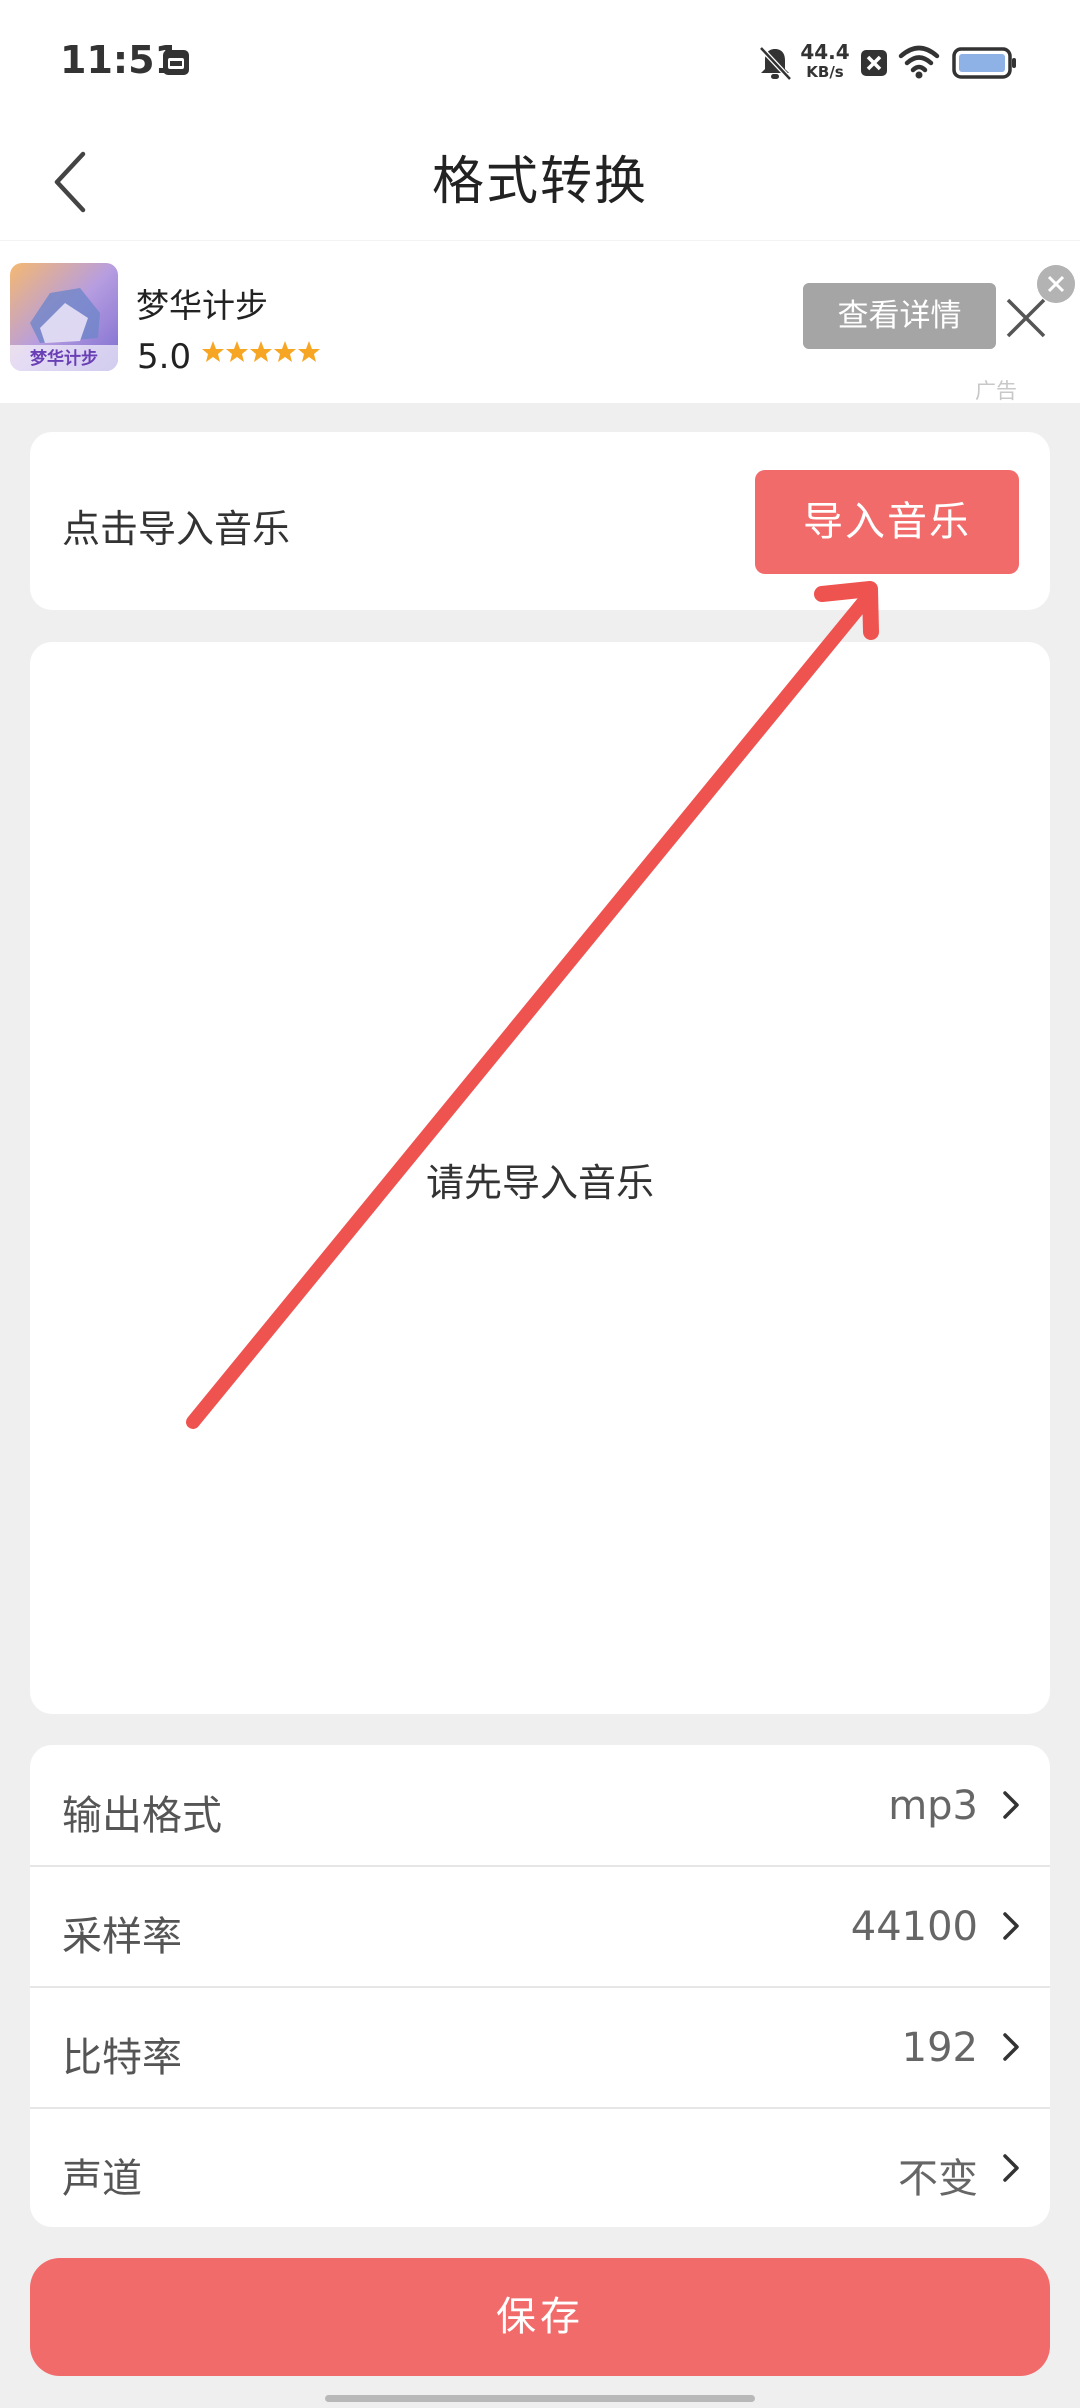  What do you see at coordinates (64, 317) in the screenshot?
I see `app-logo: 梦华计步` at bounding box center [64, 317].